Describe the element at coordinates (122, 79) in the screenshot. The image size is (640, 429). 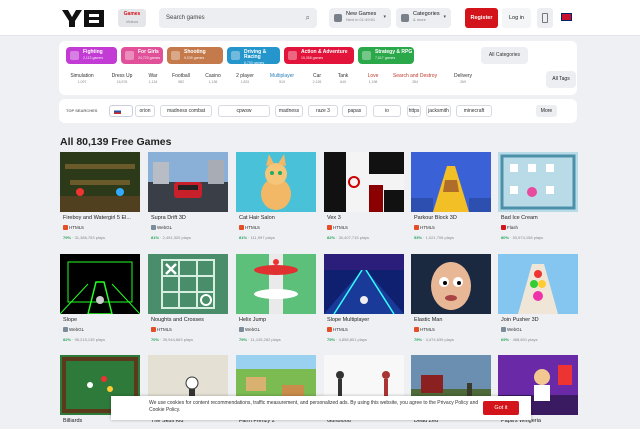
I see `tag-1: Dress Up 16,576` at that location.